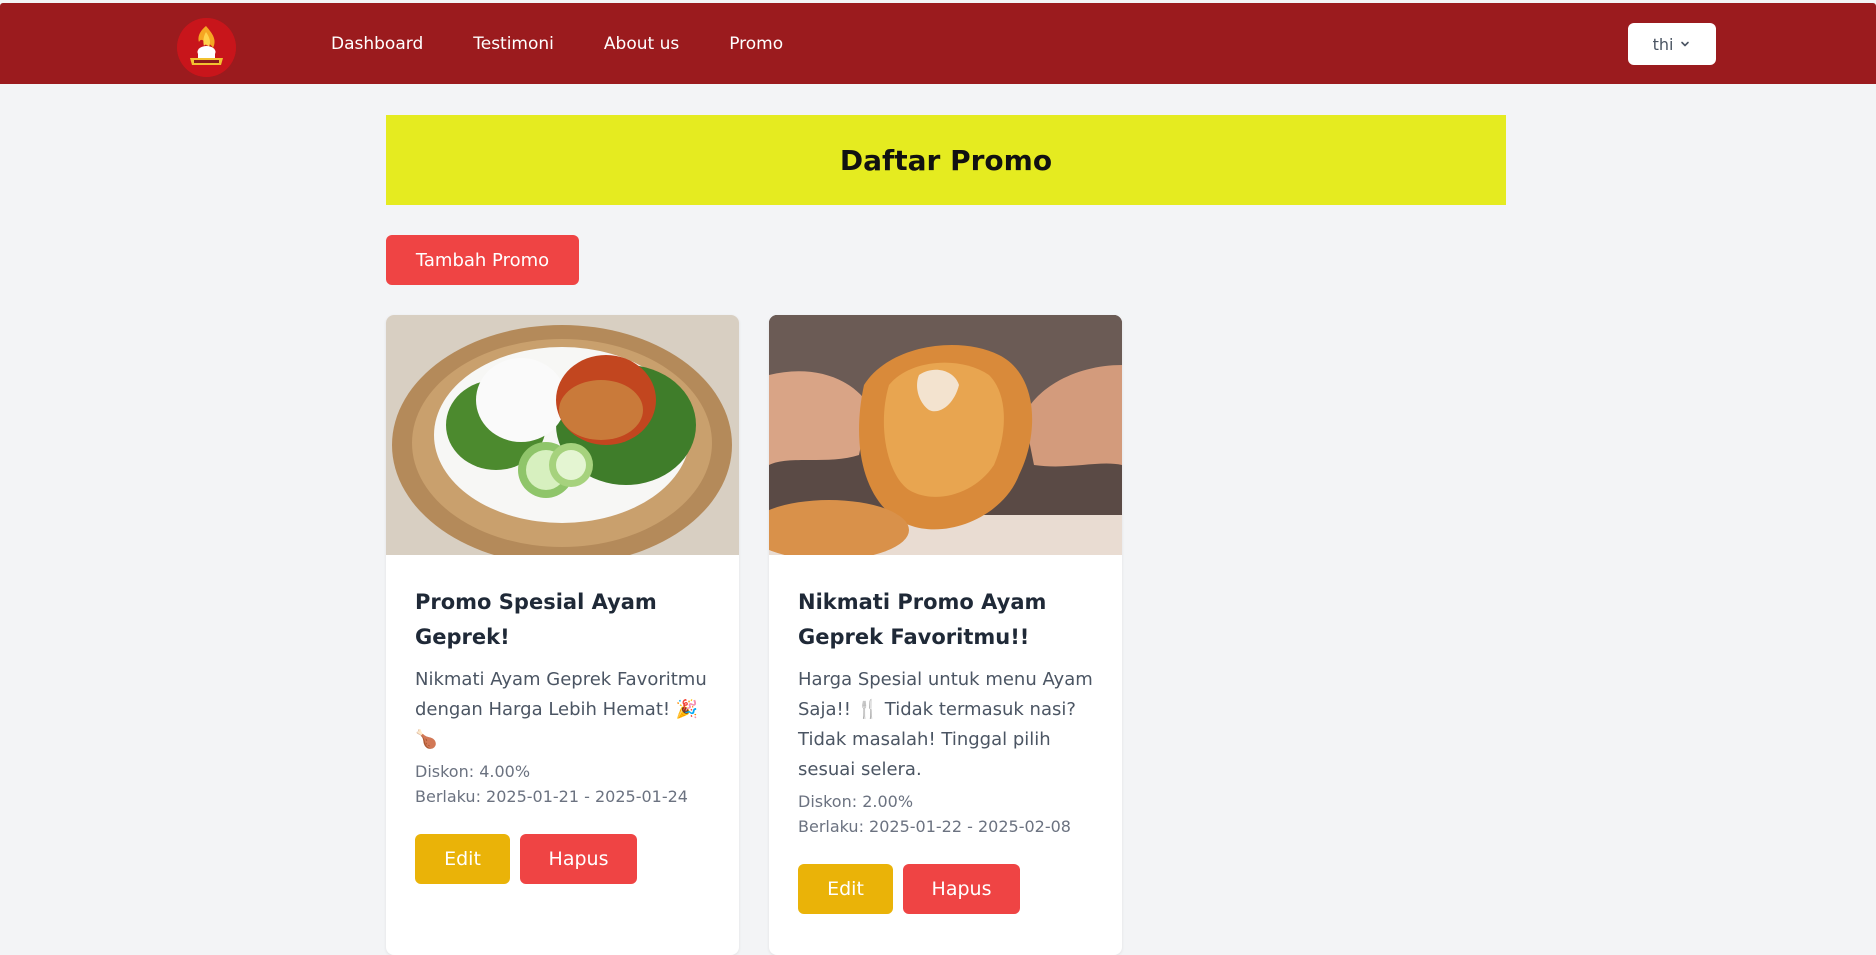 Image resolution: width=1876 pixels, height=955 pixels. I want to click on page-title: Daftar Promo, so click(946, 160).